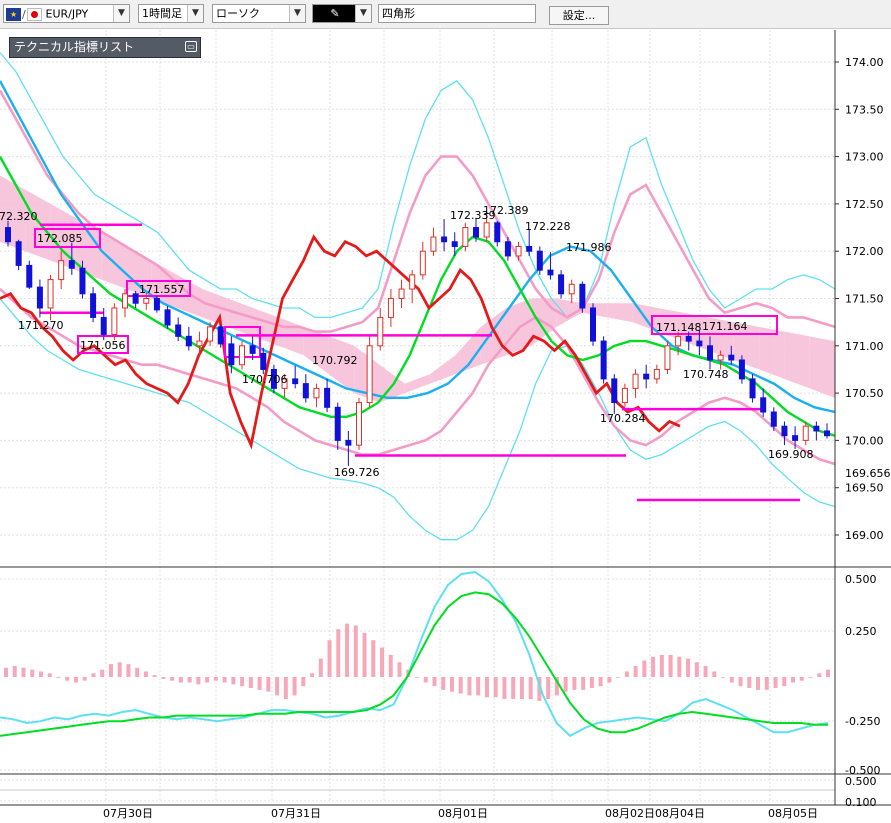 Image resolution: width=891 pixels, height=823 pixels. Describe the element at coordinates (342, 13) in the screenshot. I see `drawing-tool-select: ✎ ▼` at that location.